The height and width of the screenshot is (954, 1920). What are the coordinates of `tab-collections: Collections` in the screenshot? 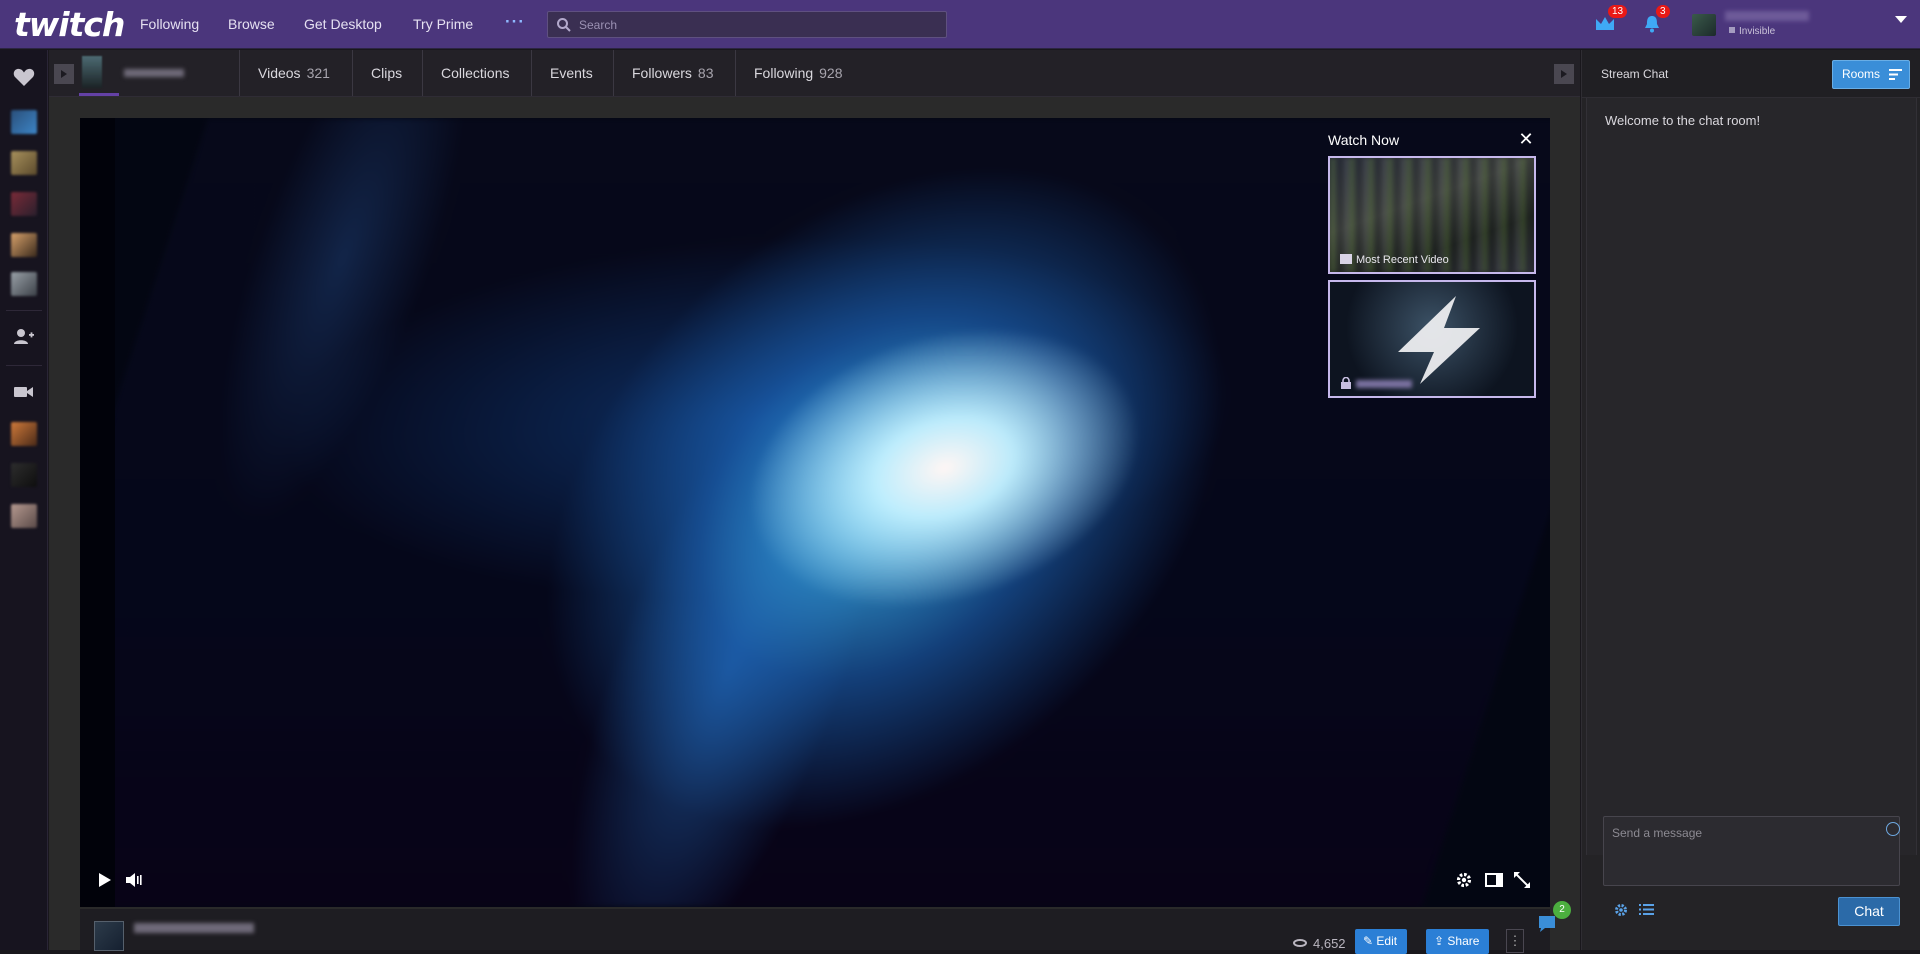 It's located at (465, 73).